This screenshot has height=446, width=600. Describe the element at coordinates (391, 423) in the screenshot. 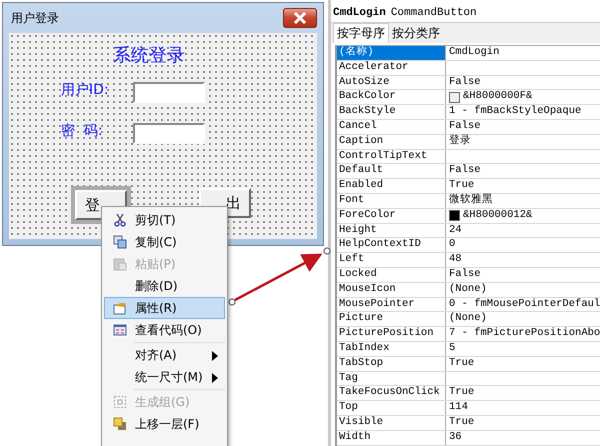

I see `property-name: Visible` at that location.